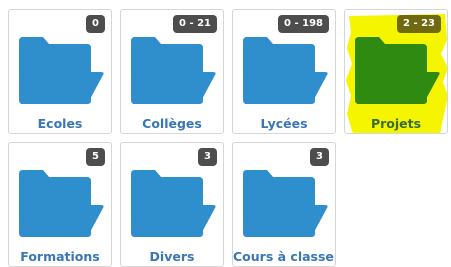  Describe the element at coordinates (284, 123) in the screenshot. I see `folder-label: Lycées` at that location.